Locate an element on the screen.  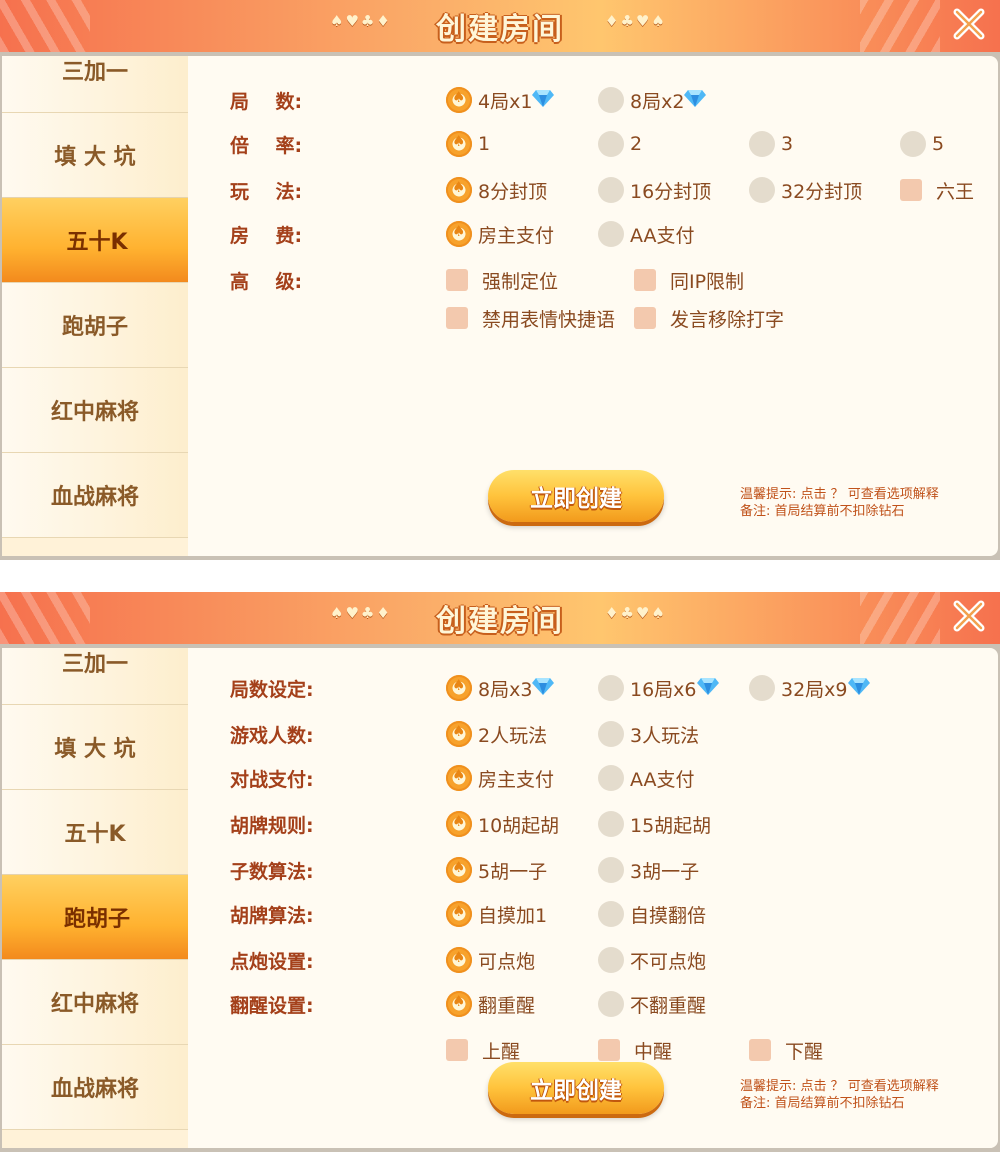
radio-option: 3胡一子 is located at coordinates (648, 870).